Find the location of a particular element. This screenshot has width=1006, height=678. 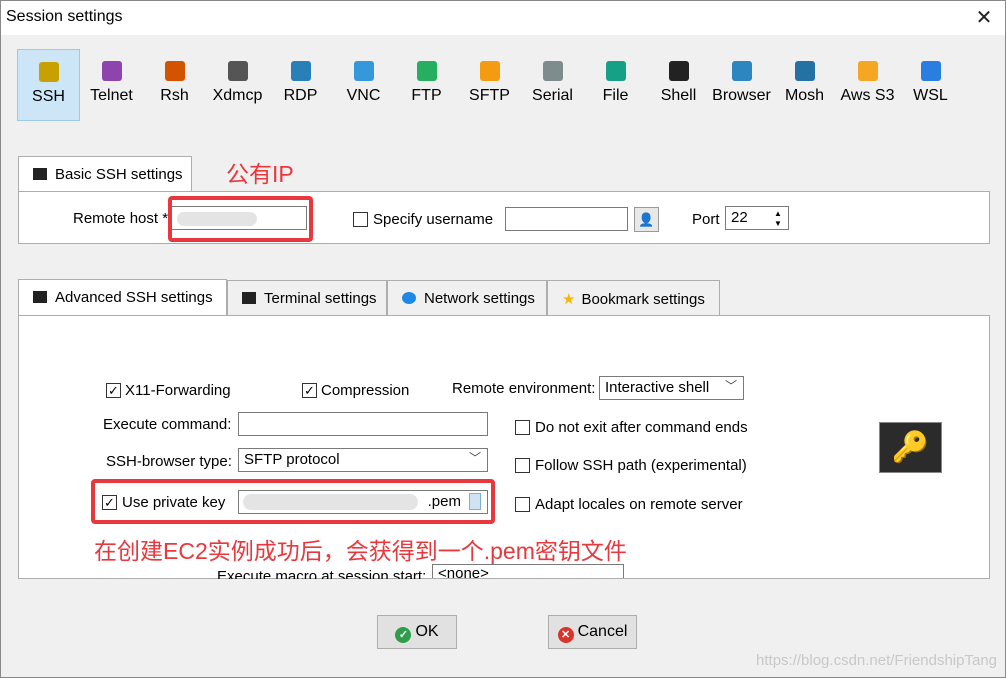

sftp-icon is located at coordinates (489, 71).